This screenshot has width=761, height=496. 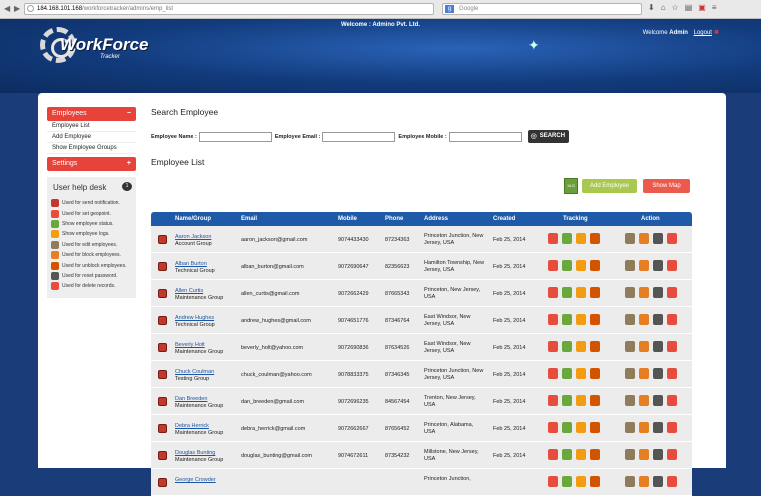 What do you see at coordinates (702, 7) in the screenshot?
I see `addon-icon: ▣` at bounding box center [702, 7].